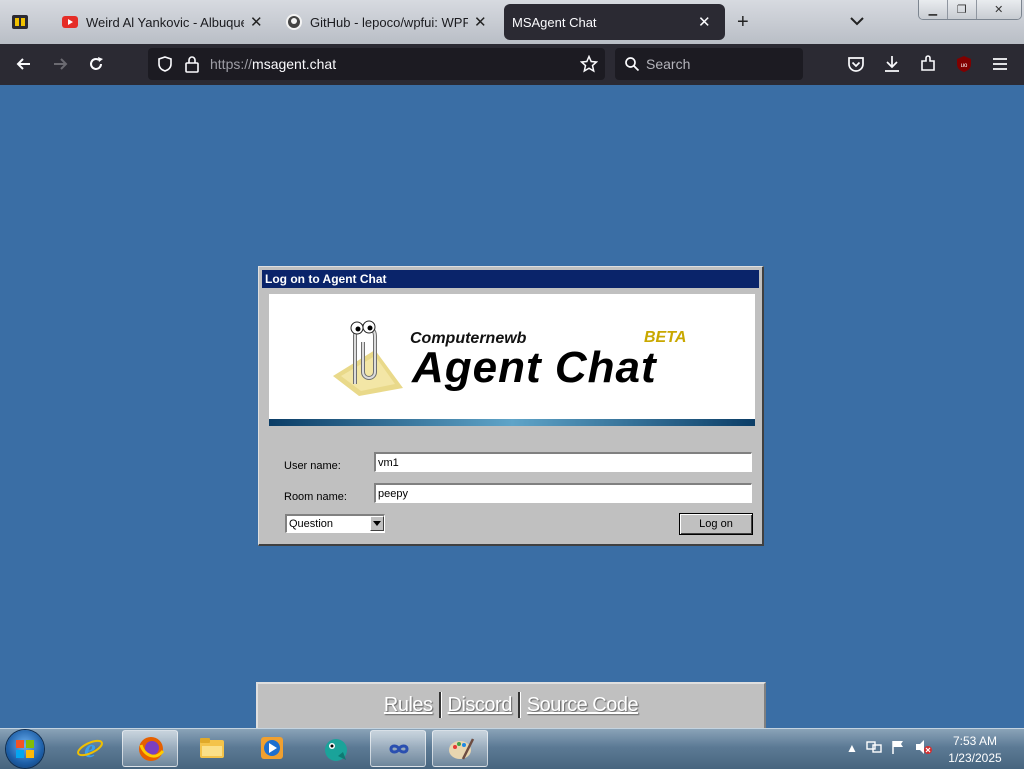 The height and width of the screenshot is (769, 1024). I want to click on source-code-link: Source Code, so click(583, 705).